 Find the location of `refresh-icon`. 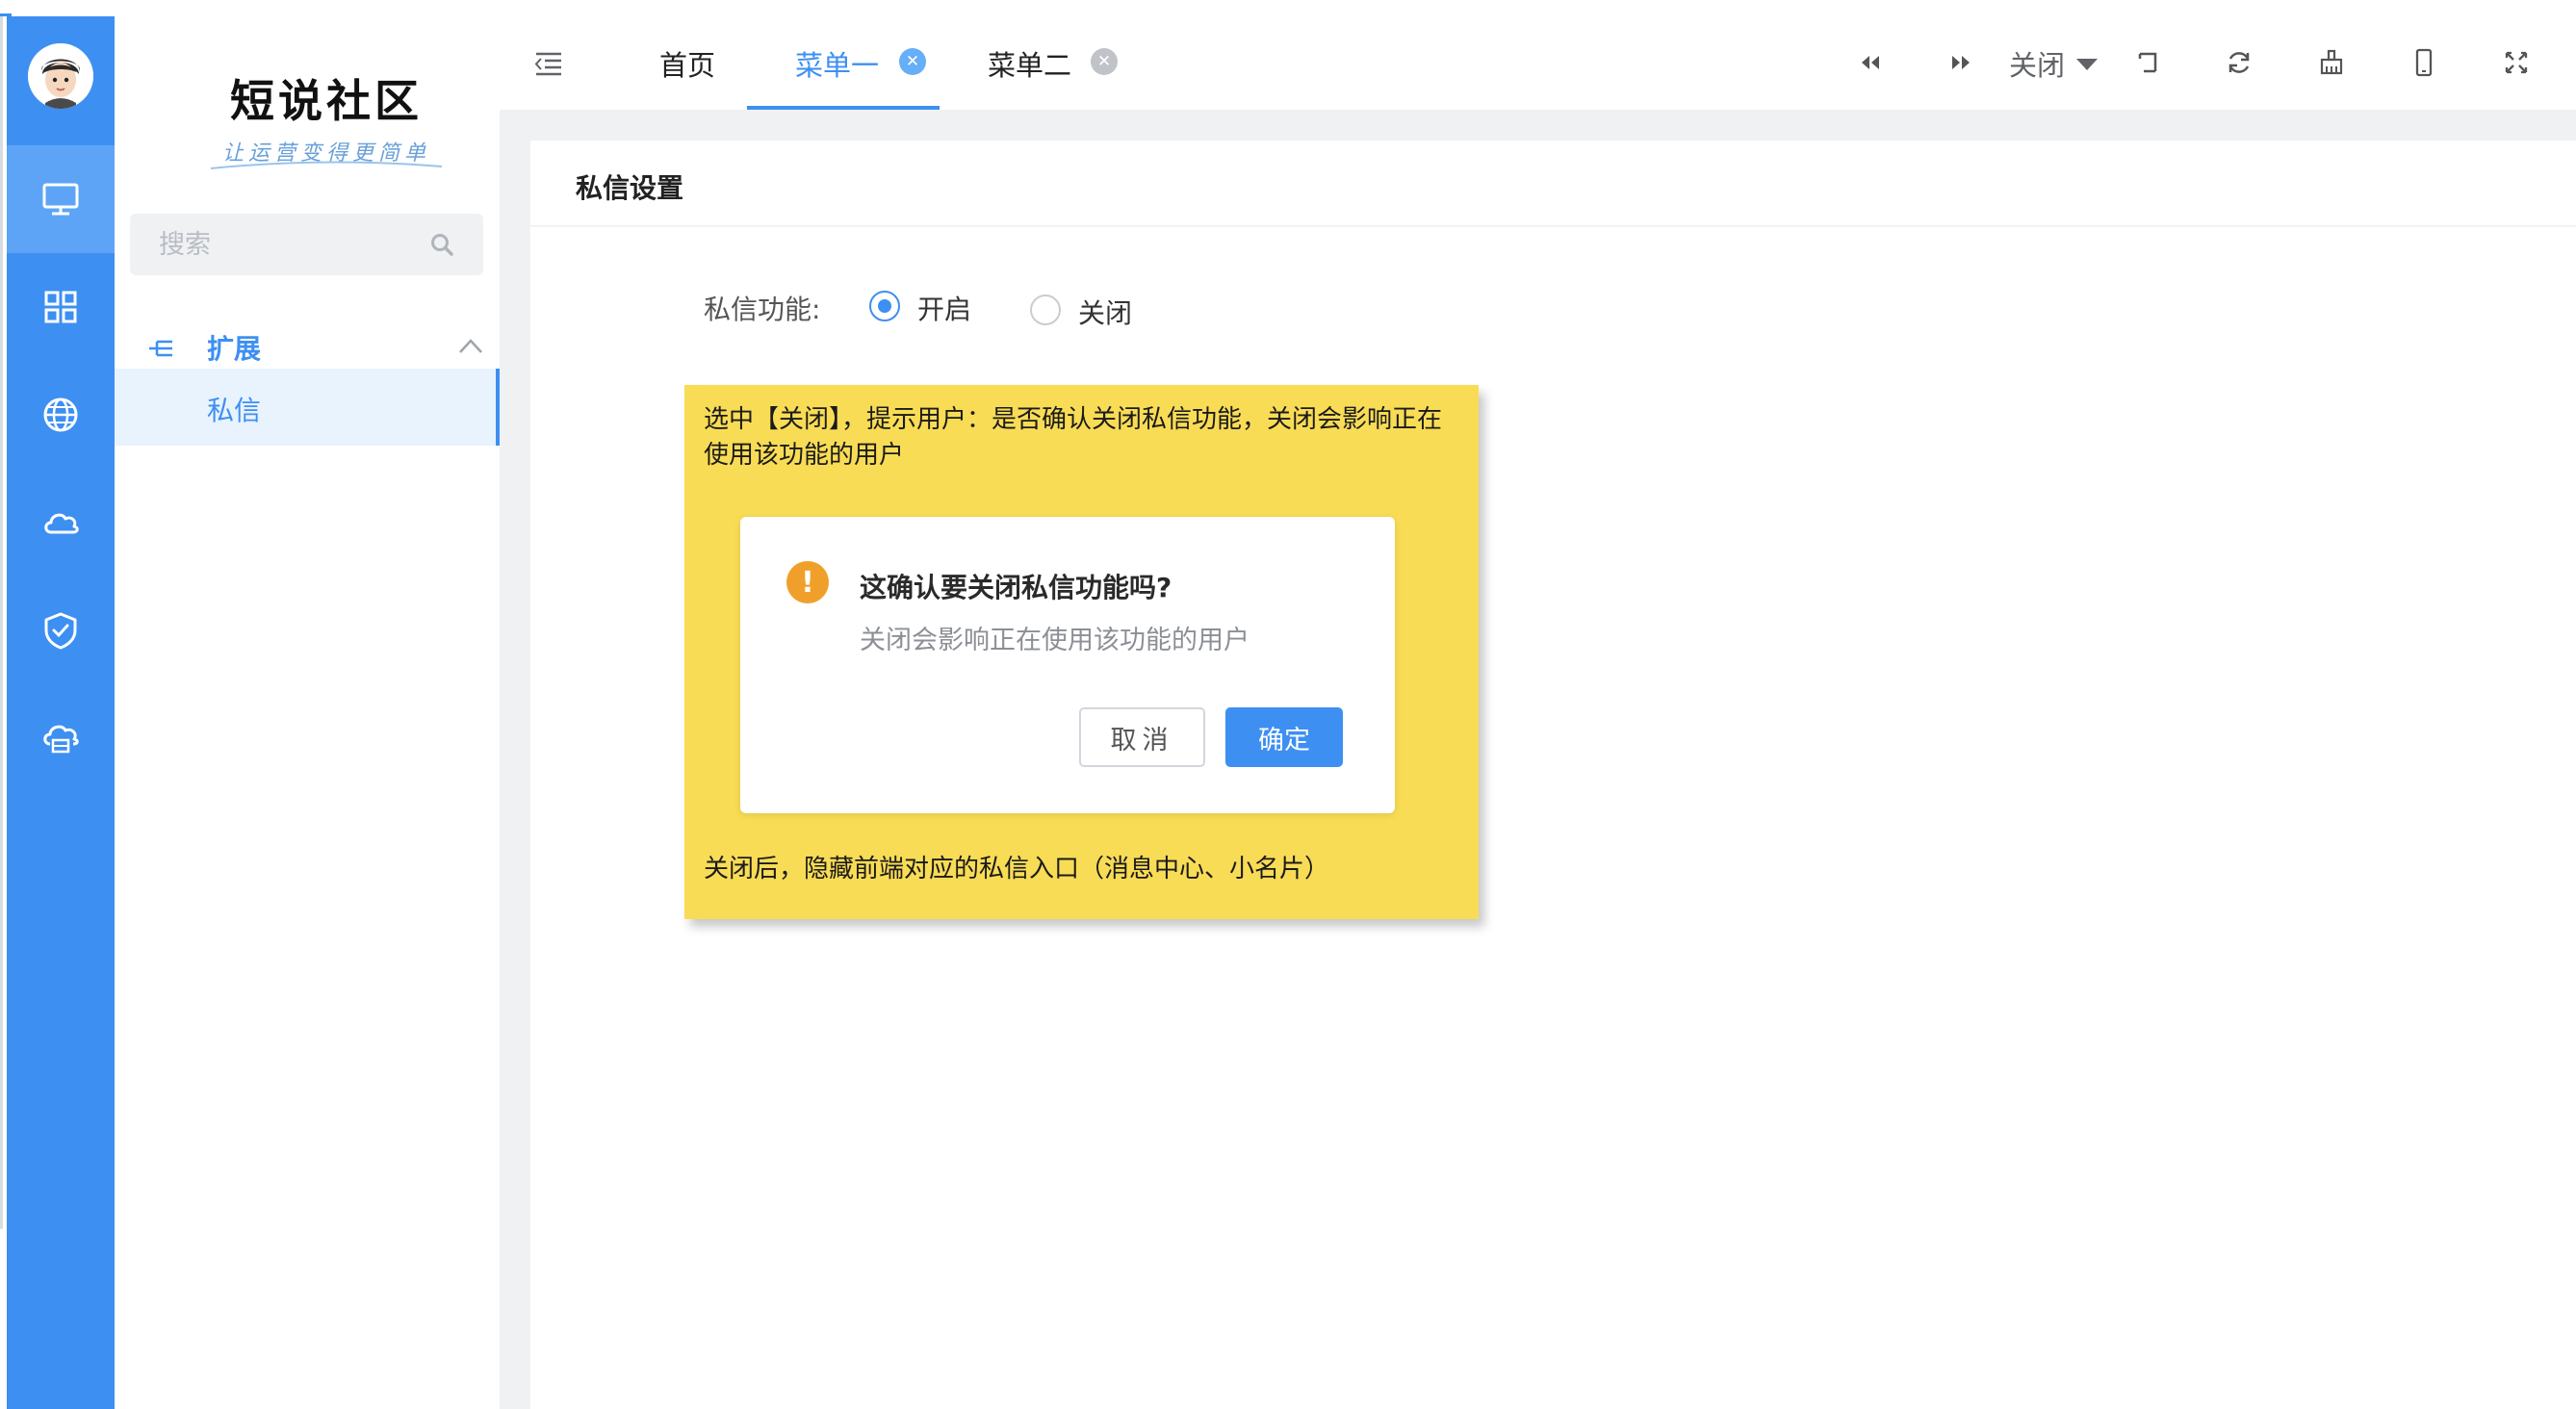

refresh-icon is located at coordinates (2239, 62).